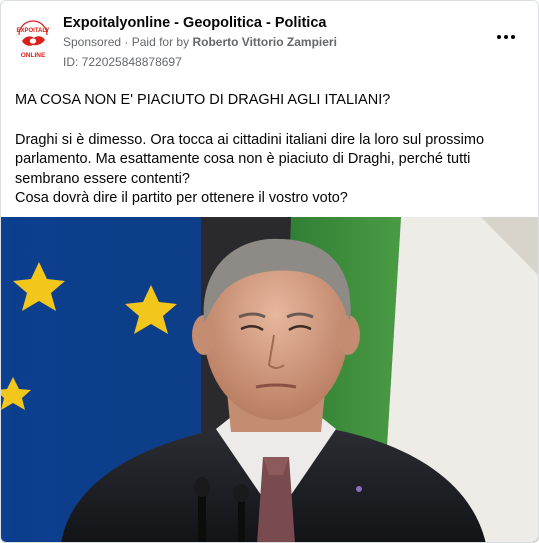 The width and height of the screenshot is (539, 543). I want to click on paid-for-prefix: Paid for by, so click(160, 42).